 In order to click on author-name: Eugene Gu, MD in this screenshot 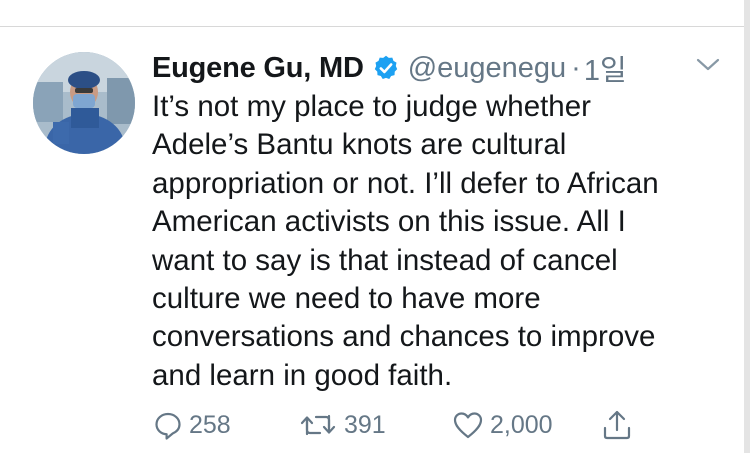, I will do `click(258, 68)`.